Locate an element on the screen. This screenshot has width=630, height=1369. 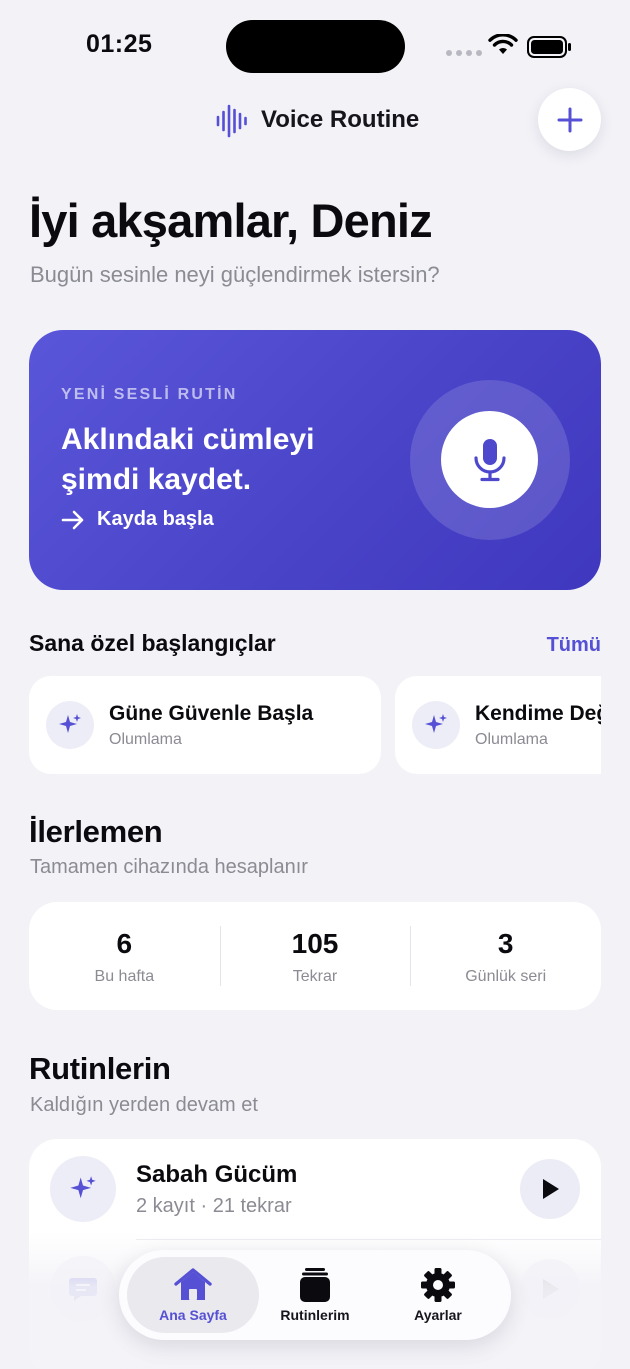
suggestion-card: Güne Güvenle Başla Olumlama is located at coordinates (205, 725).